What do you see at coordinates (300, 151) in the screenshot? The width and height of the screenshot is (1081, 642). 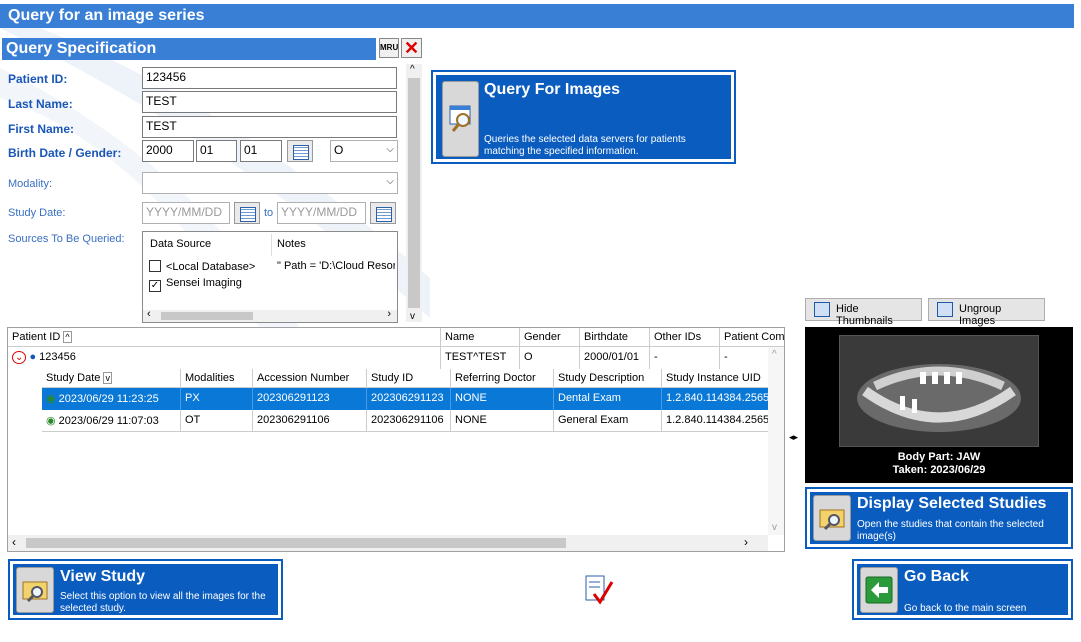 I see `birth-date-calendar-icon` at bounding box center [300, 151].